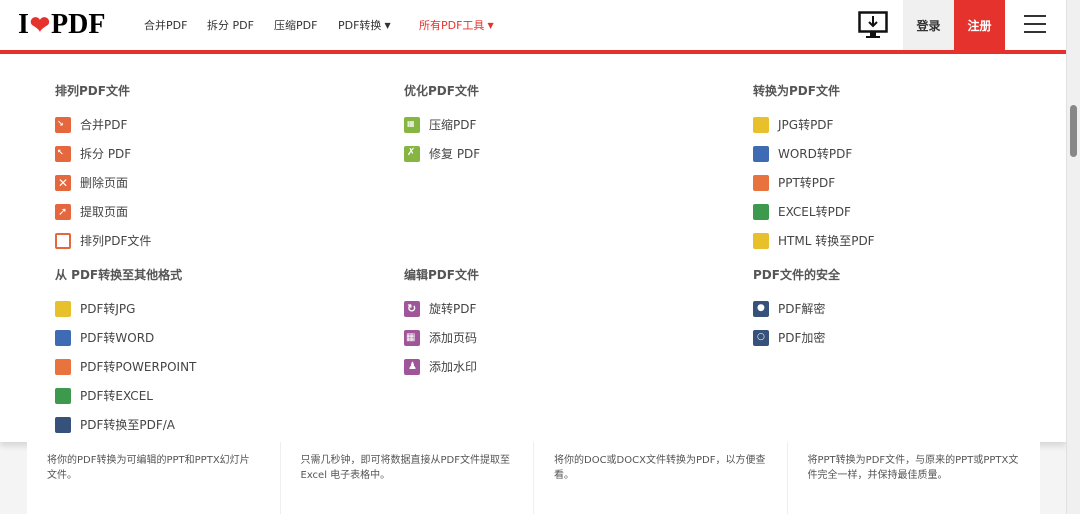 This screenshot has height=514, width=1080. I want to click on menu-item-page-numbers: ▦ 添加页码, so click(441, 337).